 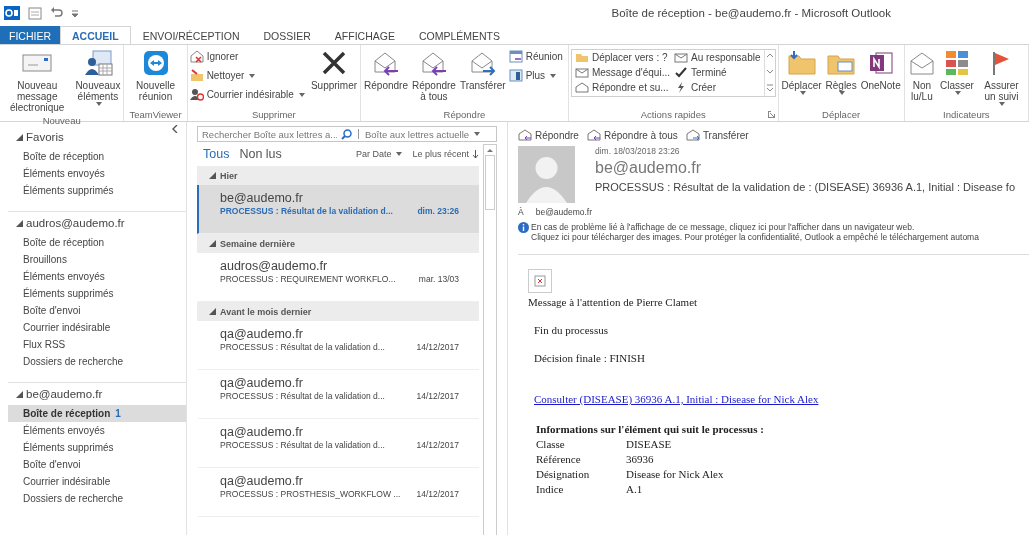 I want to click on folder-item: Flux RSS, so click(x=97, y=344).